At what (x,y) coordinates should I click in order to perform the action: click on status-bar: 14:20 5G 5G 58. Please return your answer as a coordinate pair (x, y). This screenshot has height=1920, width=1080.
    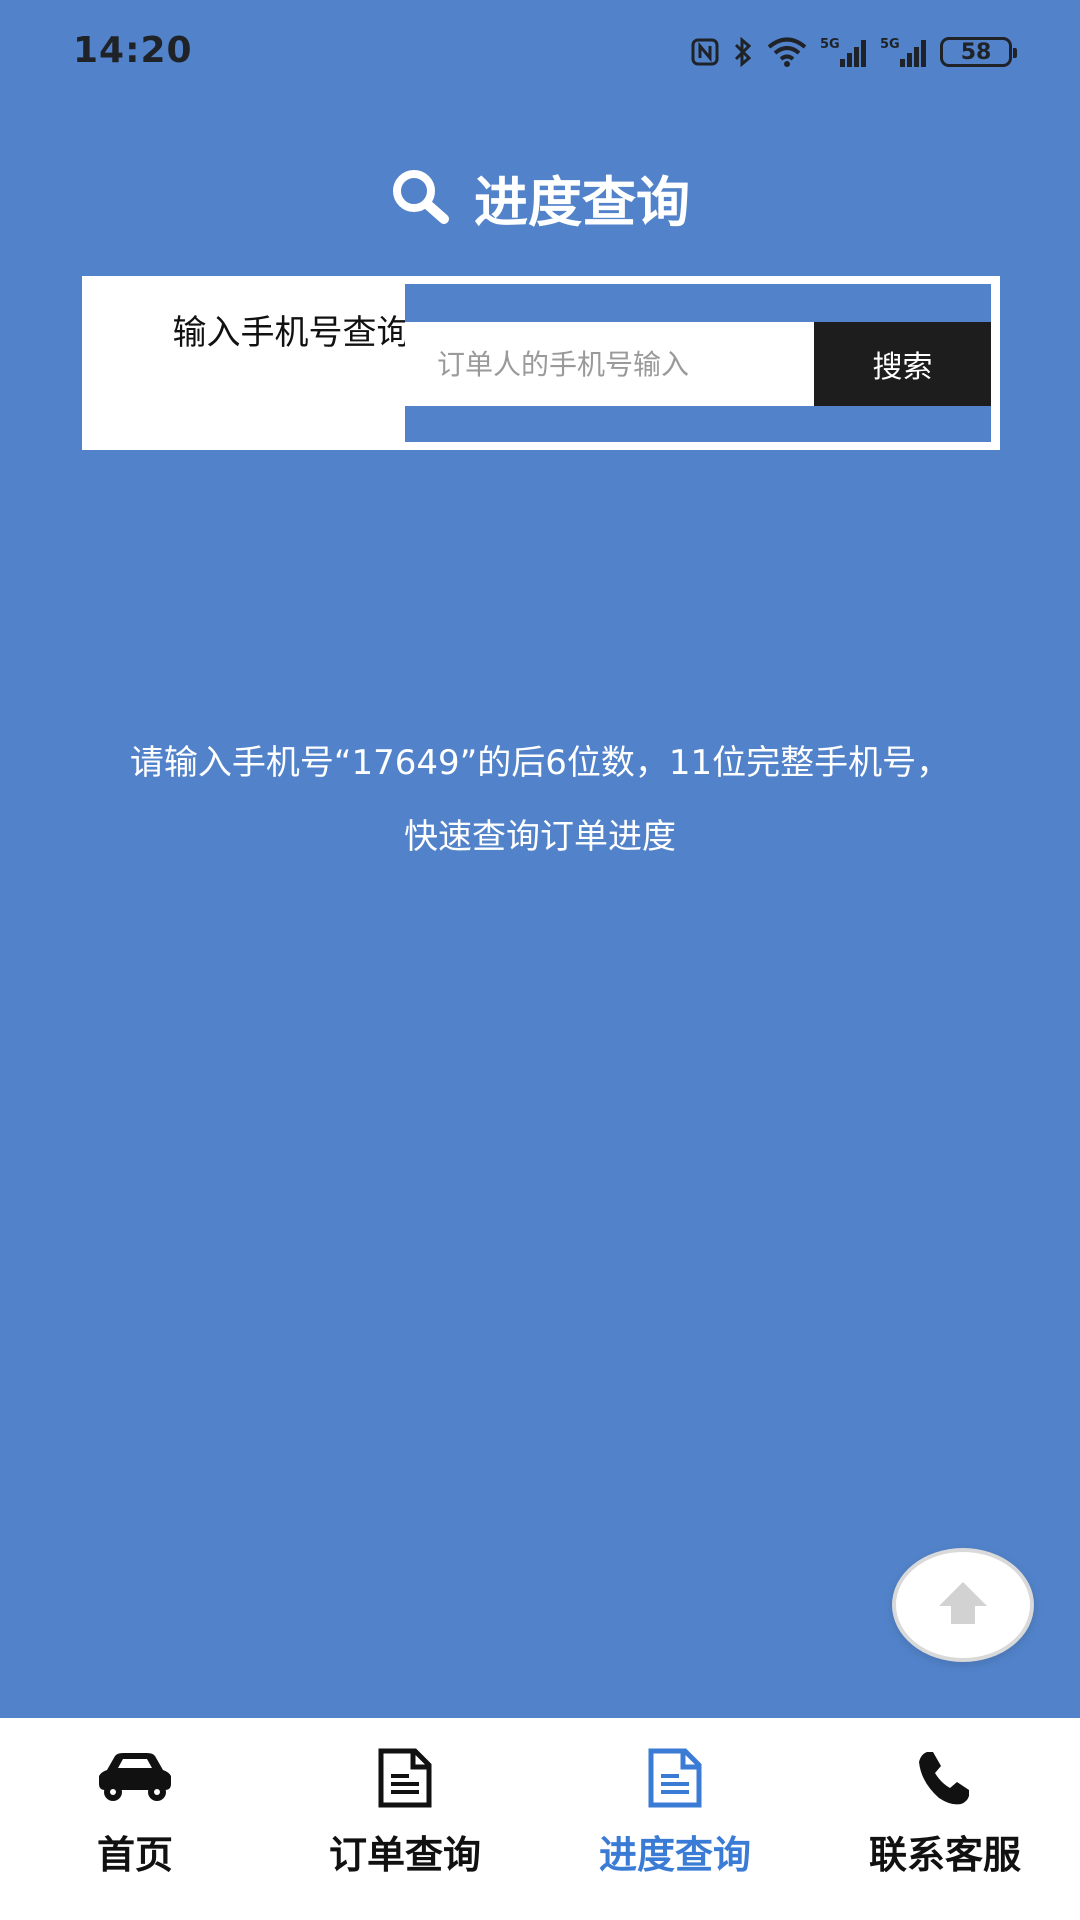
    Looking at the image, I should click on (540, 50).